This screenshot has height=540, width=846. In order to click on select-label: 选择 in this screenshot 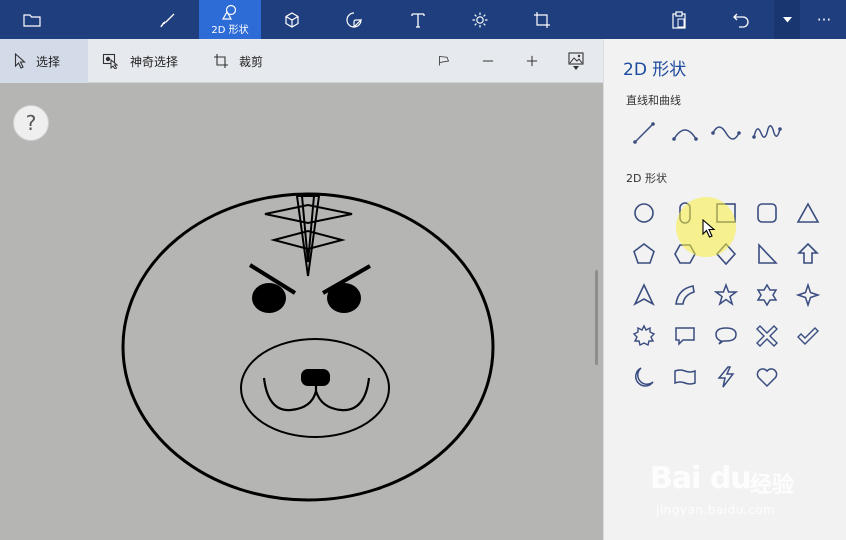, I will do `click(48, 61)`.